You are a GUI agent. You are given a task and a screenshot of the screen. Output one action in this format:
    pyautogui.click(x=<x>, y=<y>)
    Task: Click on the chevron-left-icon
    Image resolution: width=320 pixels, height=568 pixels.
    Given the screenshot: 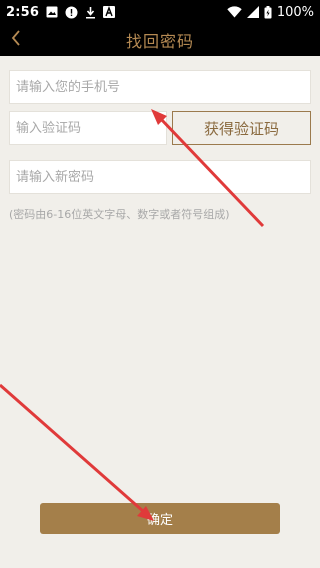 What is the action you would take?
    pyautogui.click(x=16, y=40)
    